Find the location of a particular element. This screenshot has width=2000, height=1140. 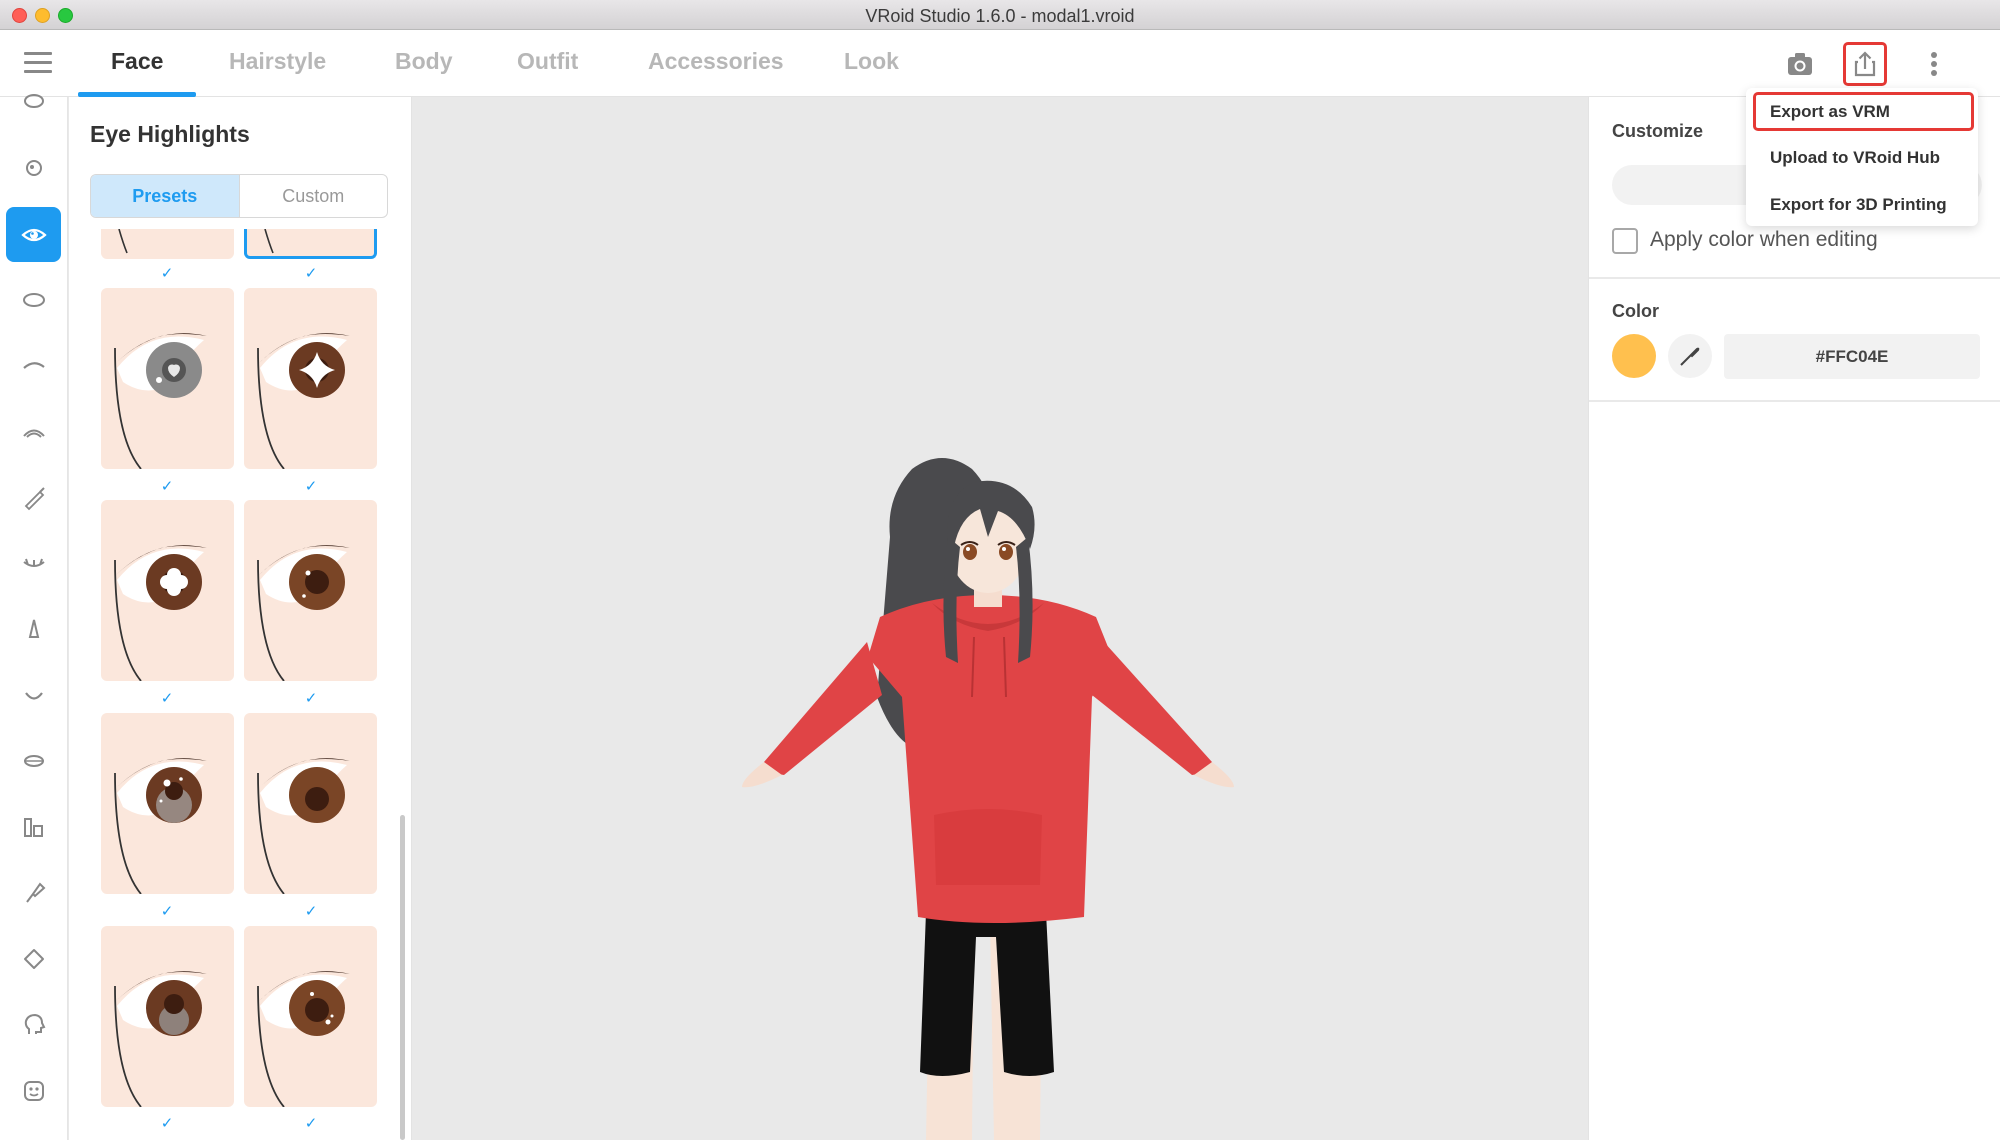

color-swatch is located at coordinates (1634, 356).